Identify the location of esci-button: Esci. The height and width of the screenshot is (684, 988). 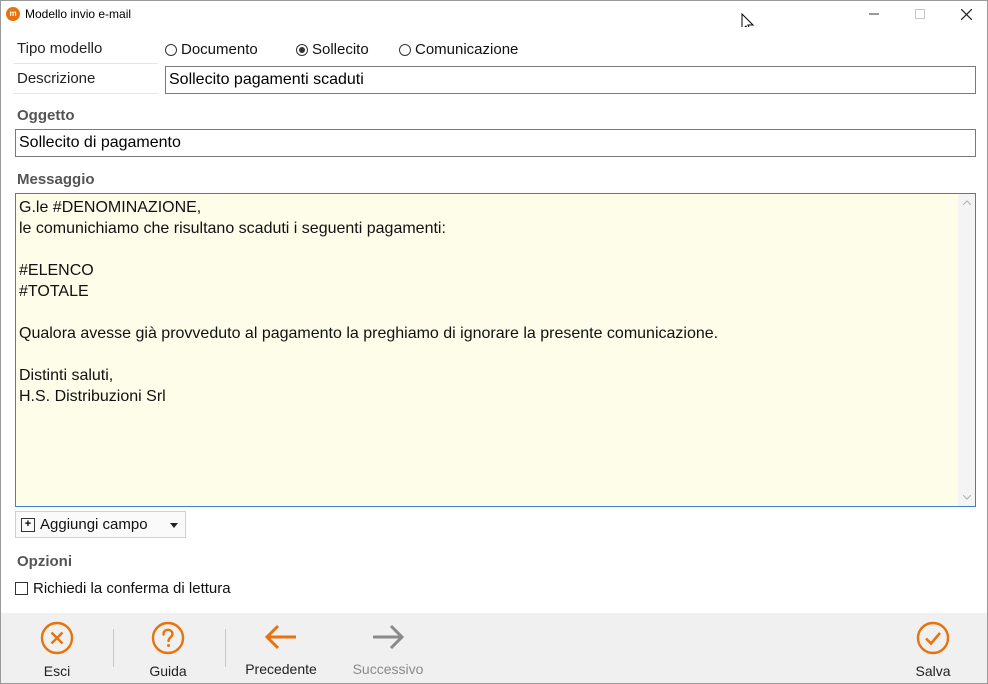
(57, 650).